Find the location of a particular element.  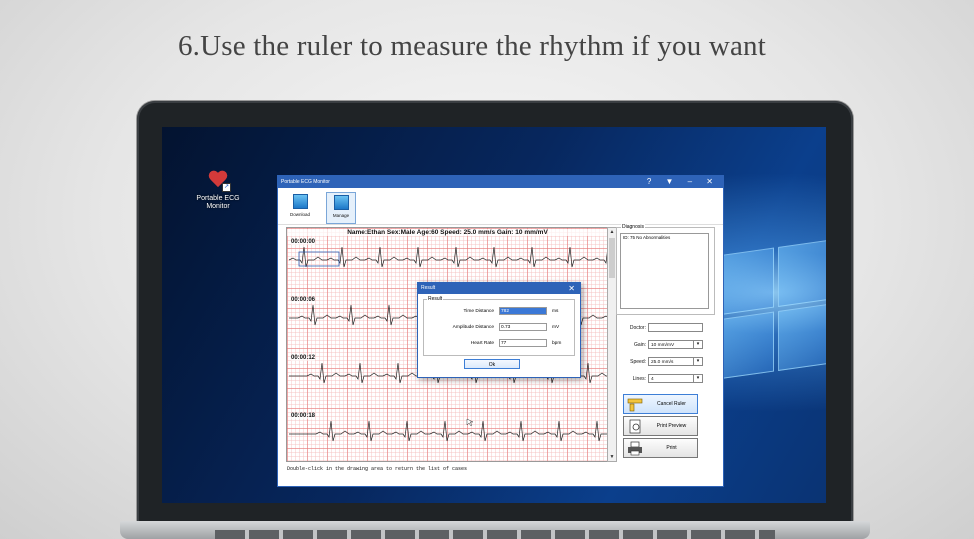

title-bar: Portable ECG Monitor ? ▼ – ✕ is located at coordinates (500, 182).